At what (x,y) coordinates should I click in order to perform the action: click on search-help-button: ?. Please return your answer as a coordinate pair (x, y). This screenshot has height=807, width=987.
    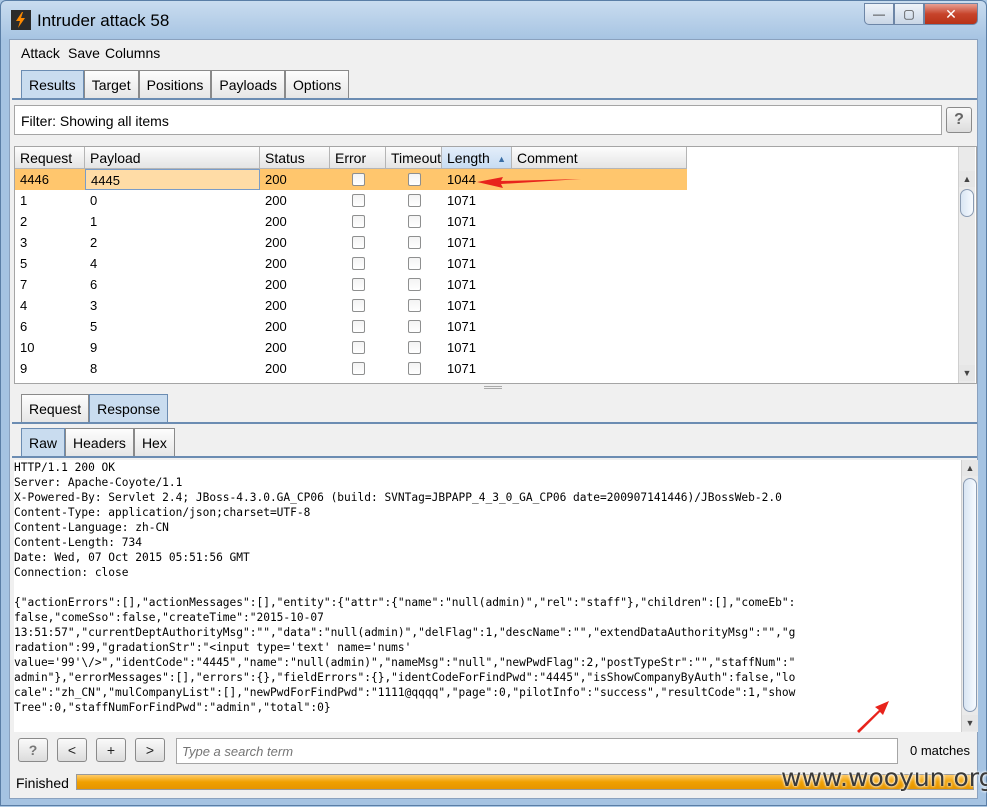
    Looking at the image, I should click on (33, 750).